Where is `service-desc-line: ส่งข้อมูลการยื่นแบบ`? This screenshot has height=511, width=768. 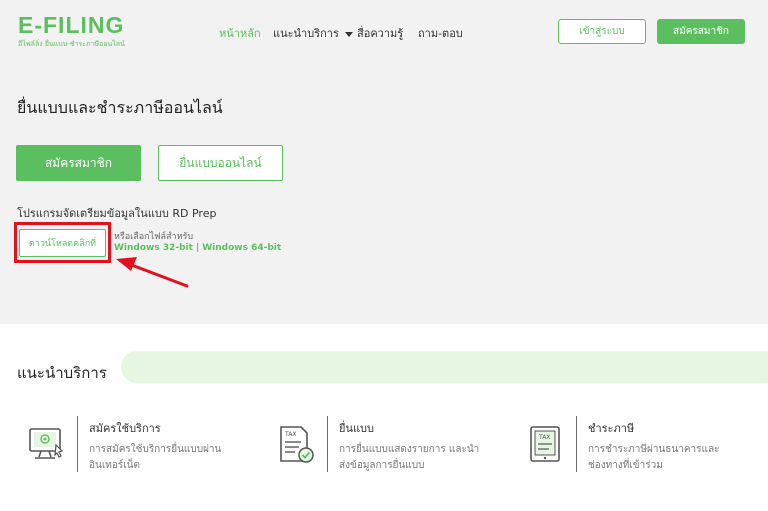
service-desc-line: ส่งข้อมูลการยื่นแบบ is located at coordinates (382, 465).